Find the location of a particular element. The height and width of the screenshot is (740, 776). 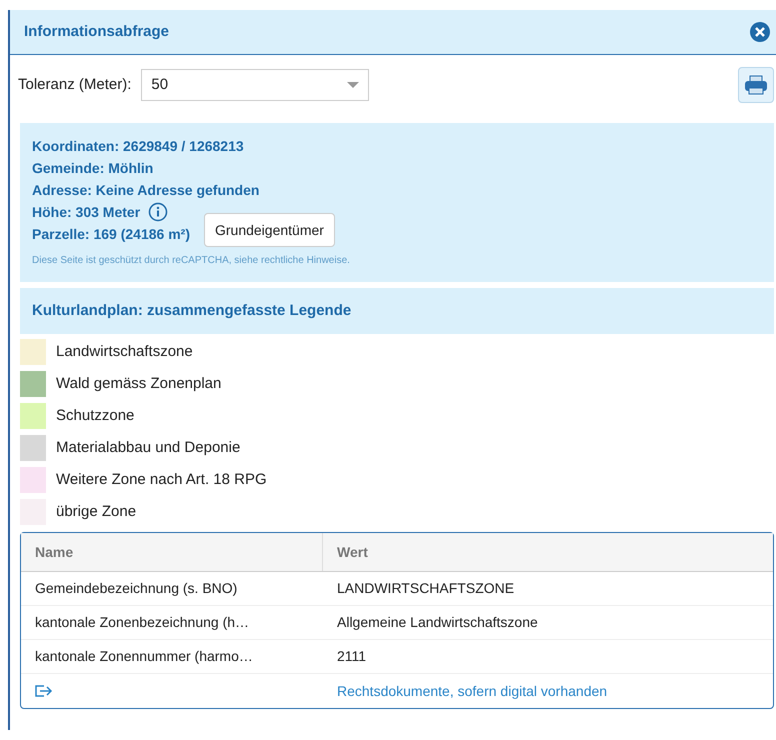

panel-title: Informationsabfrage is located at coordinates (97, 32).